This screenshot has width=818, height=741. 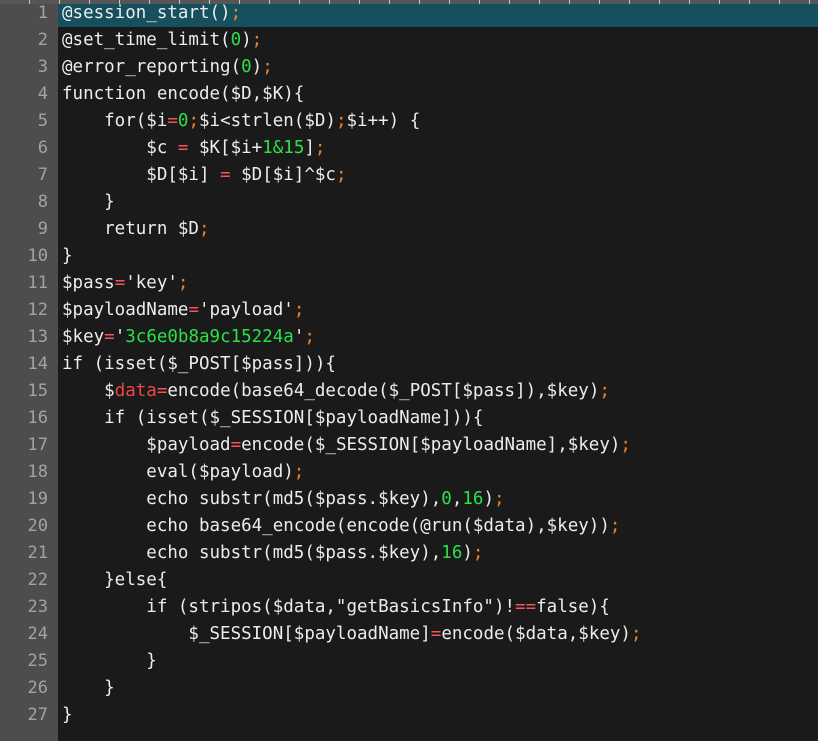 I want to click on code-token-plain: encode($data,$key), so click(x=536, y=634).